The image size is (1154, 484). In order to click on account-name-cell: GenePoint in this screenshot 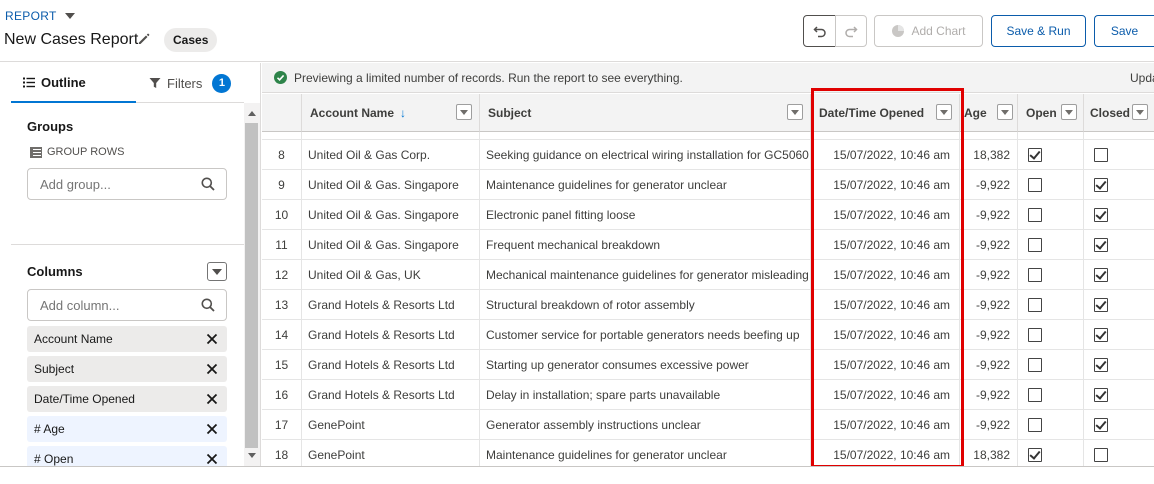, I will do `click(391, 425)`.